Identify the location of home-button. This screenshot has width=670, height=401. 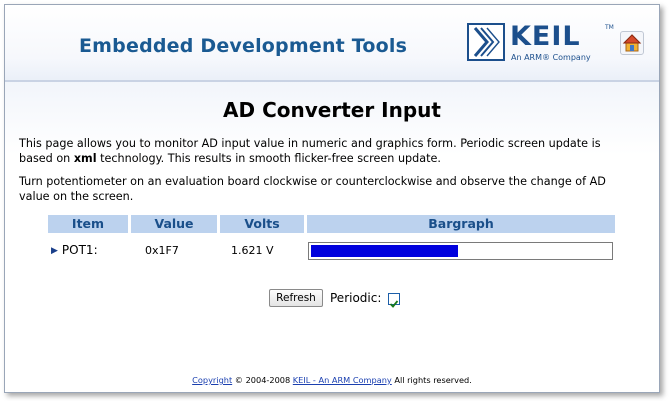
(632, 43).